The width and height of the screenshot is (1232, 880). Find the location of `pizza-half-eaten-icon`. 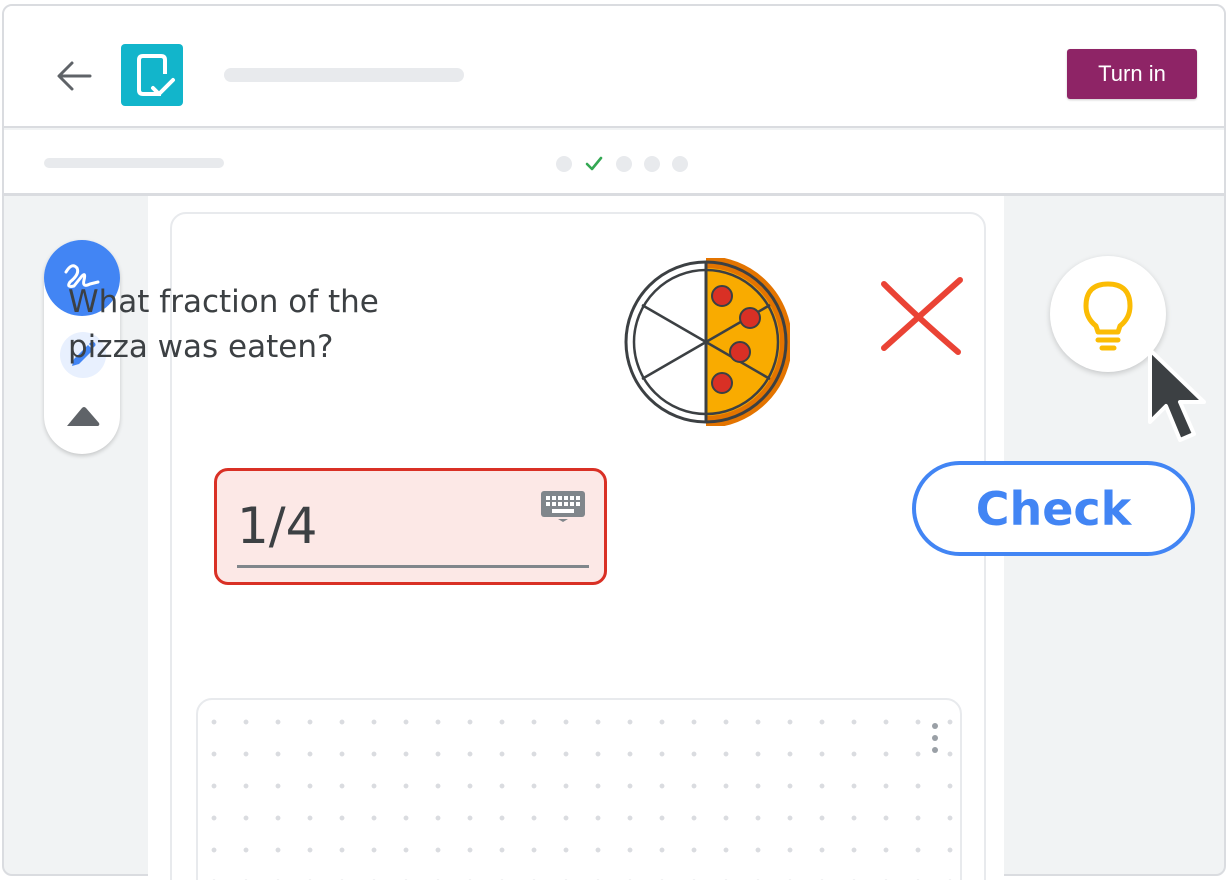

pizza-half-eaten-icon is located at coordinates (707, 342).